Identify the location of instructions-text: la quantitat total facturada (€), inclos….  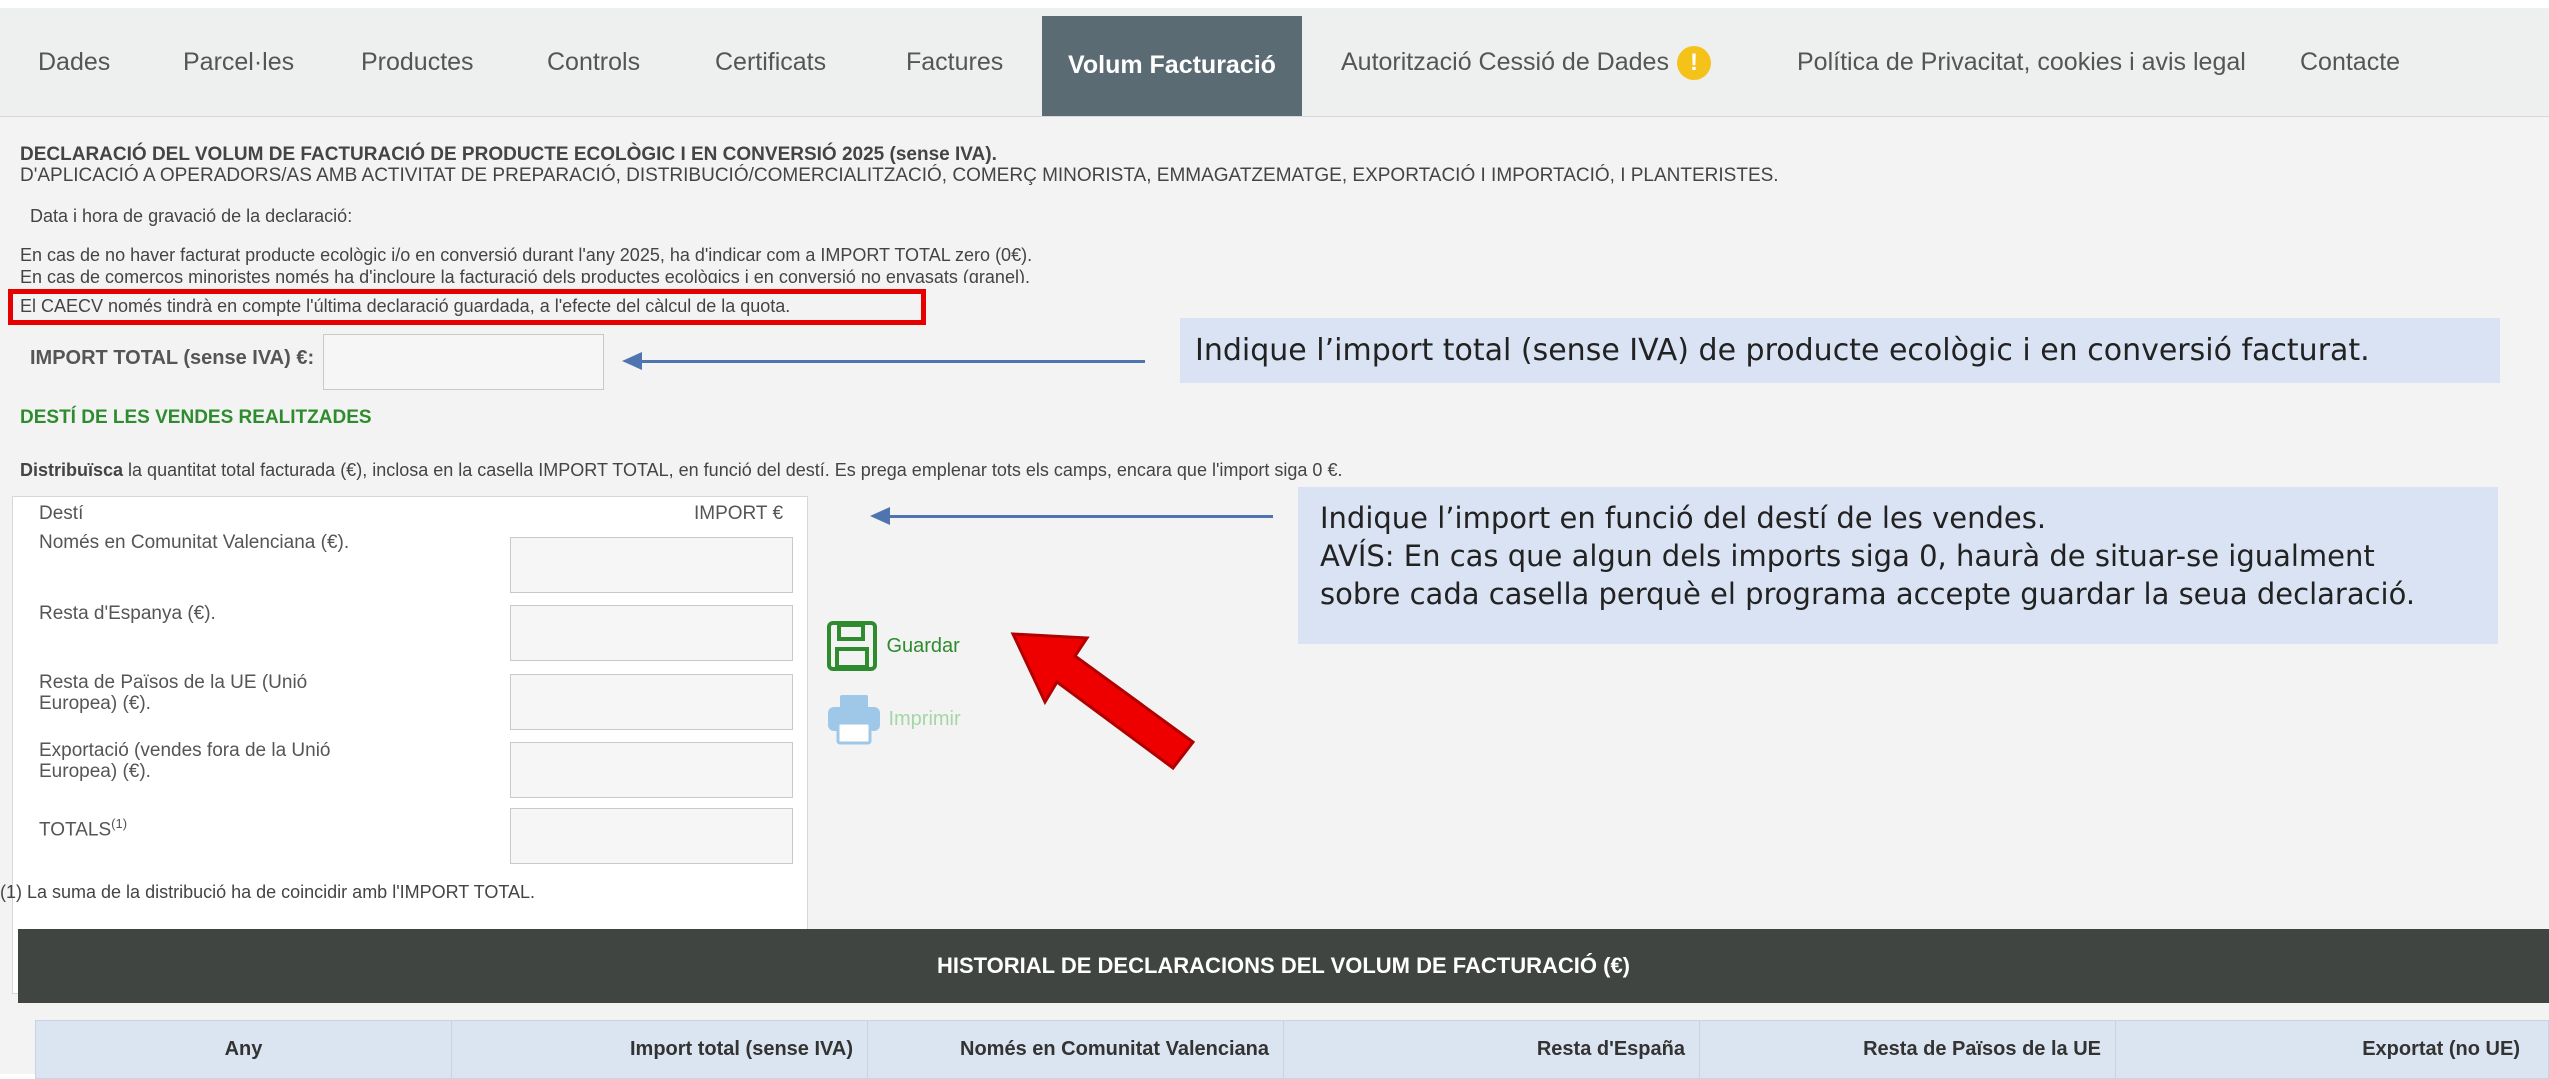
(733, 470).